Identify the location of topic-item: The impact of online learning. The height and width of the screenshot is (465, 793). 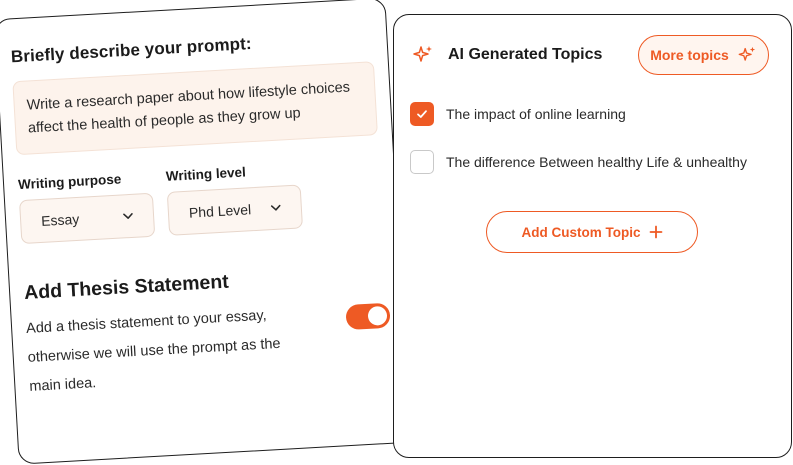
(592, 114).